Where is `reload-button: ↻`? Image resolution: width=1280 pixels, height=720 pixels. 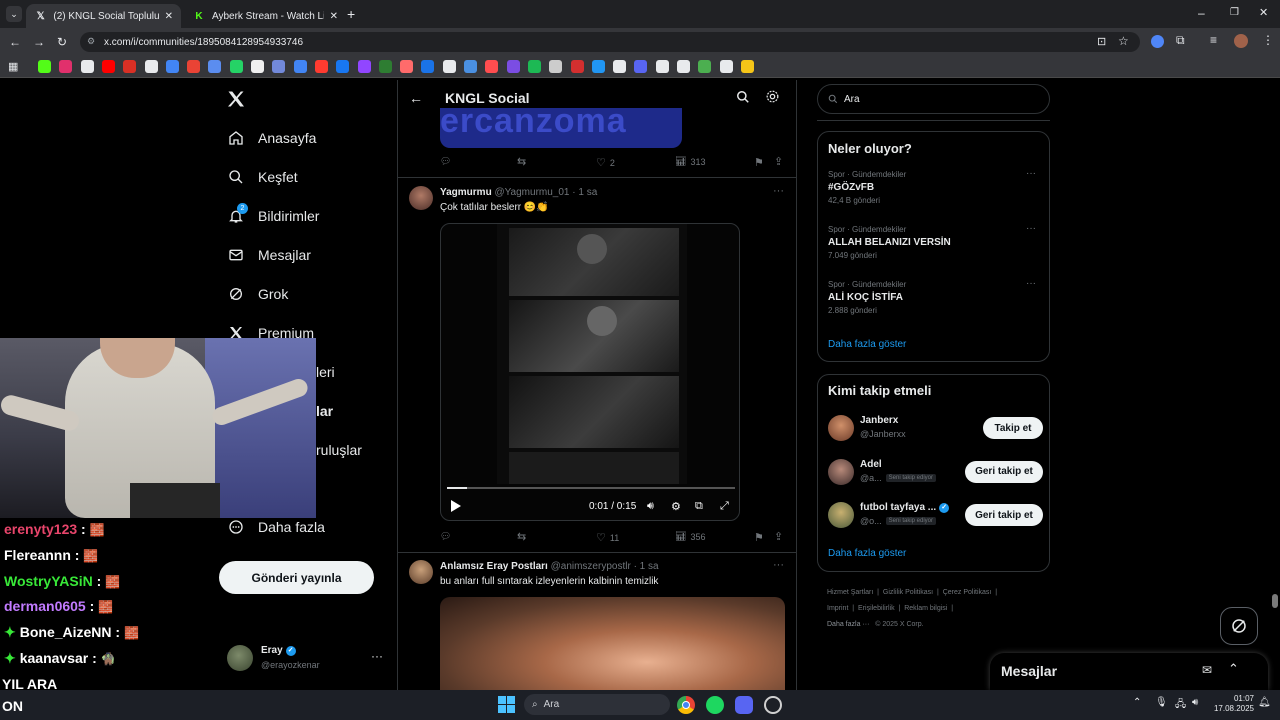
reload-button: ↻ is located at coordinates (62, 42).